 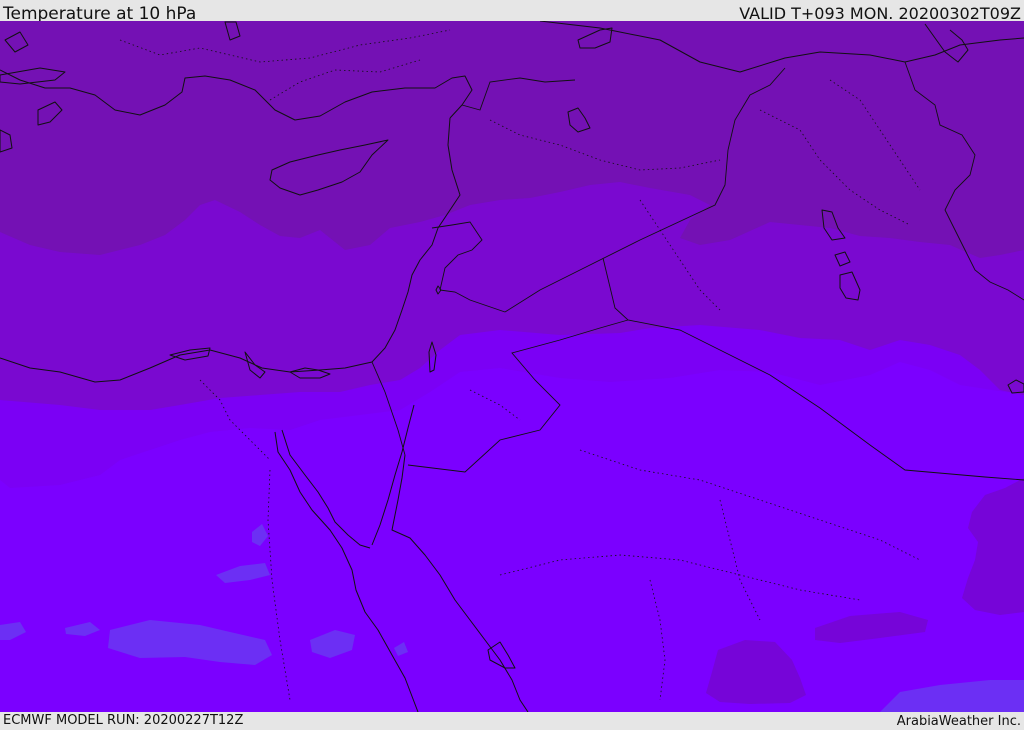 I want to click on credit-text: ArabiaWeather Inc., so click(x=958, y=721).